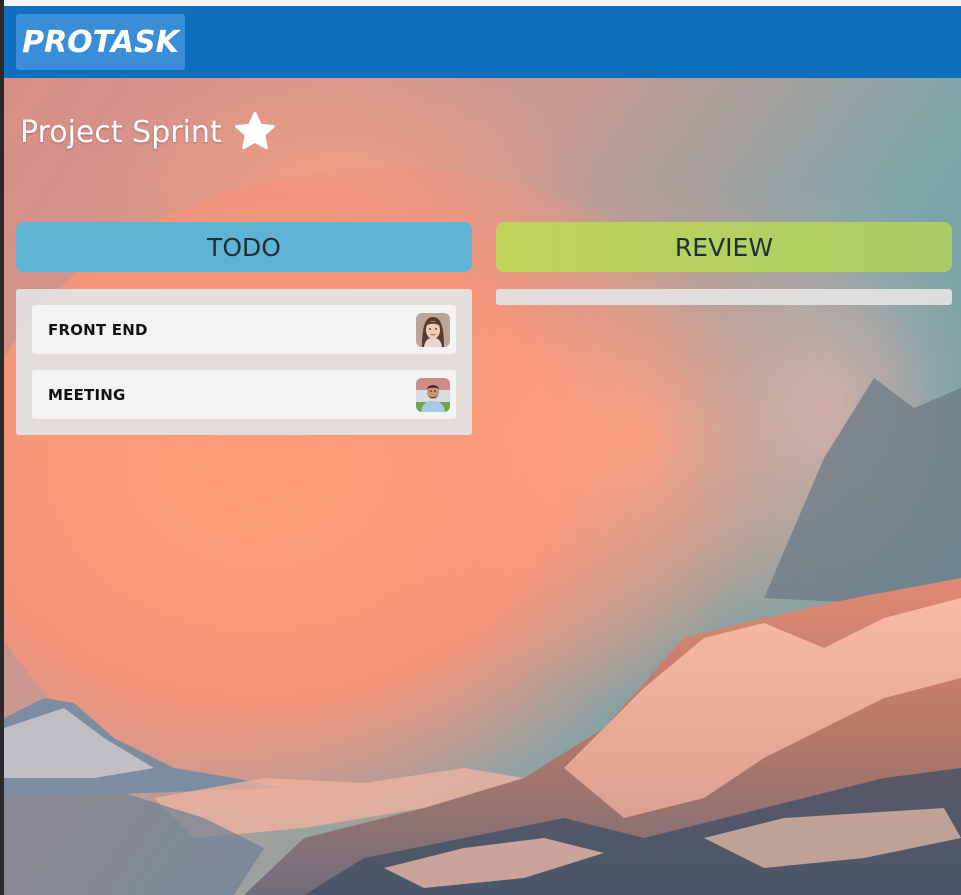  Describe the element at coordinates (2, 447) in the screenshot. I see `window-edge` at that location.